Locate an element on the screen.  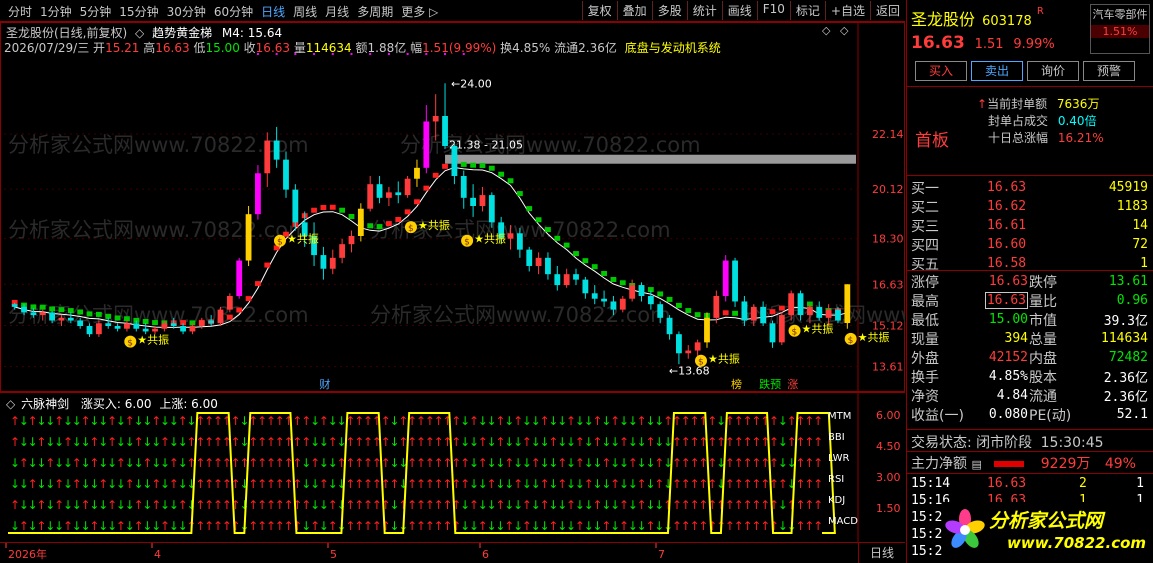
event-tag: 涨 is located at coordinates (792, 384).